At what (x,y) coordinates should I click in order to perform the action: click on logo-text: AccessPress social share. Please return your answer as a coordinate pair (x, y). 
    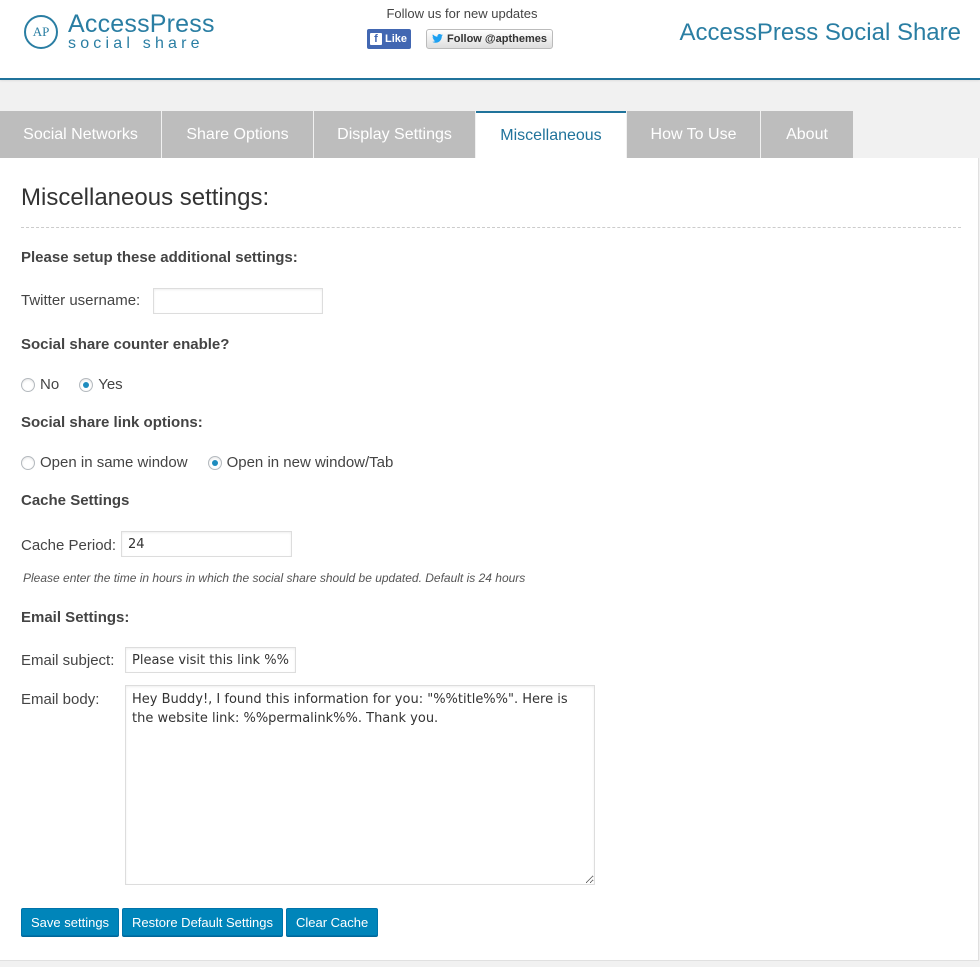
    Looking at the image, I should click on (141, 32).